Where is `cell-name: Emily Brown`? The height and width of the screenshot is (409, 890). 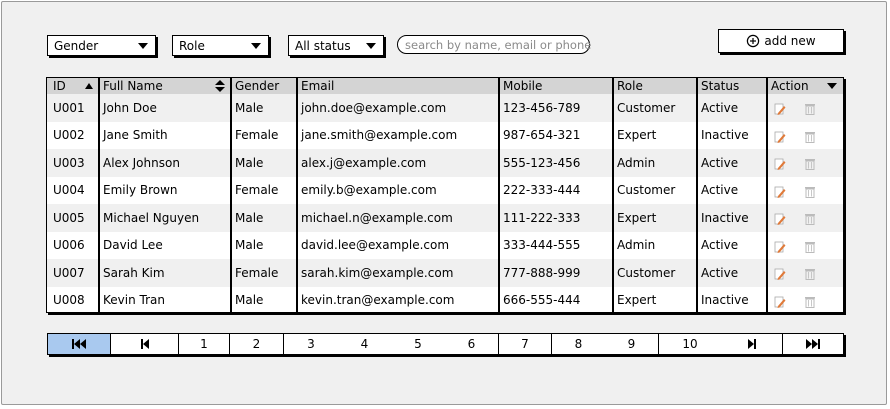 cell-name: Emily Brown is located at coordinates (140, 190).